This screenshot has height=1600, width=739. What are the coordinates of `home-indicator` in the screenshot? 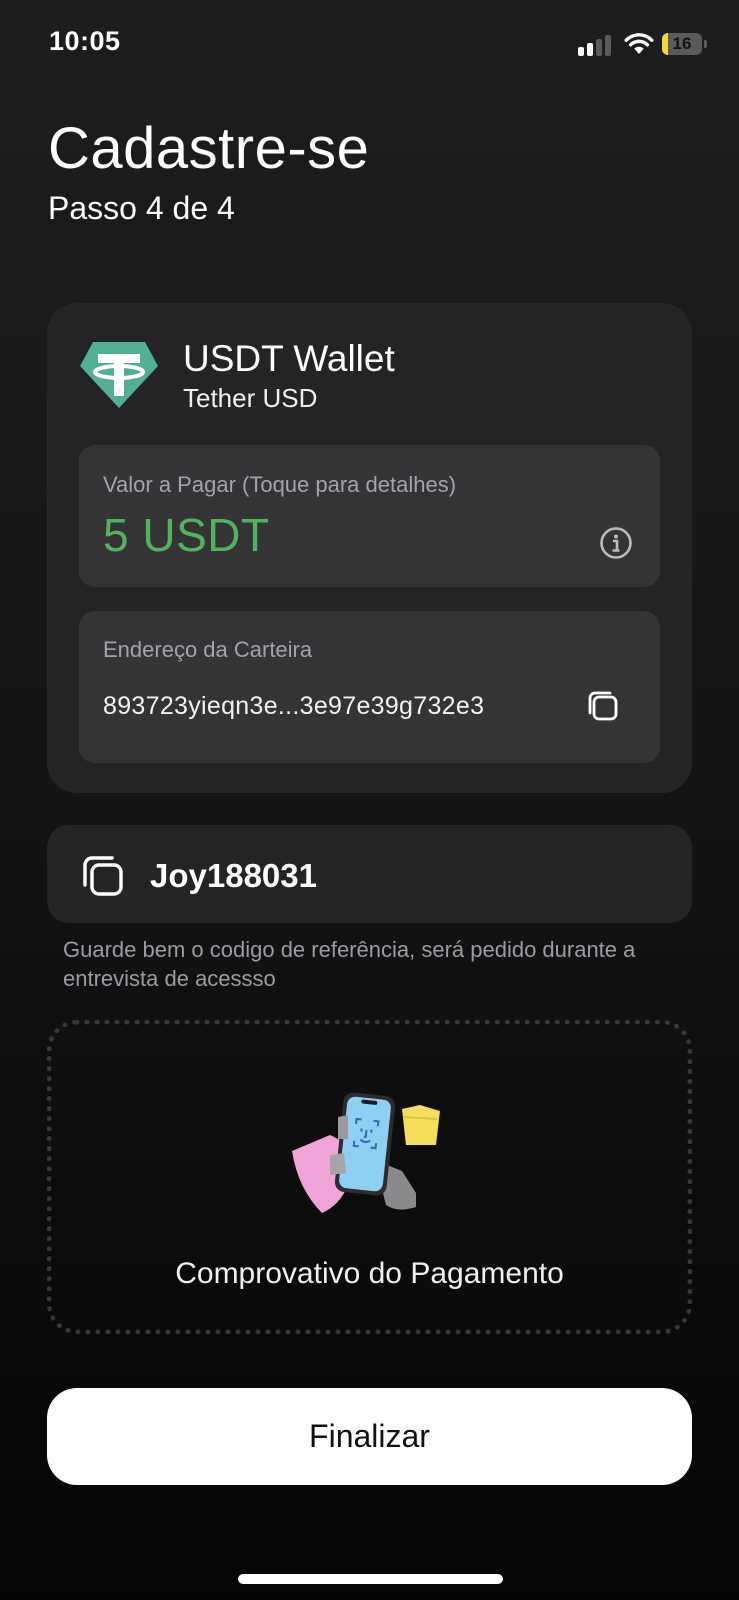 It's located at (370, 1579).